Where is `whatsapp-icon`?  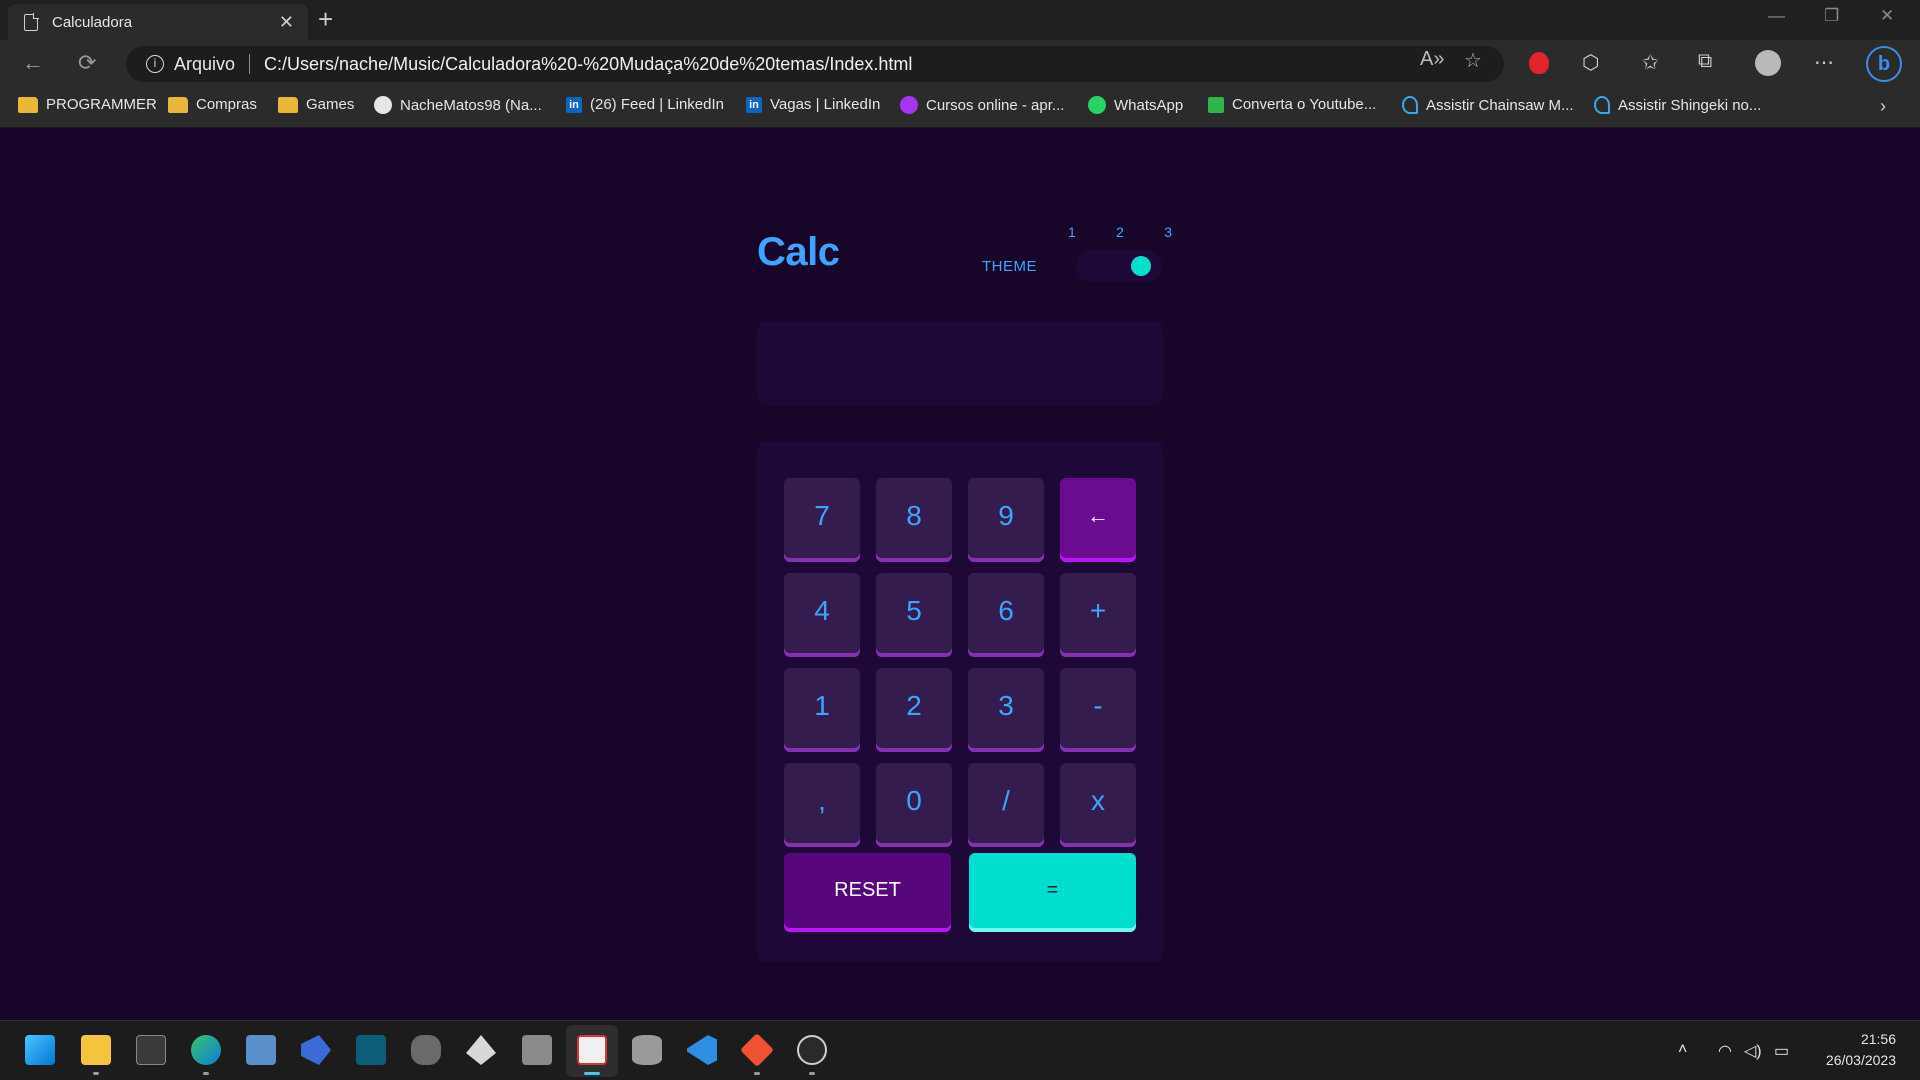
whatsapp-icon is located at coordinates (1097, 105).